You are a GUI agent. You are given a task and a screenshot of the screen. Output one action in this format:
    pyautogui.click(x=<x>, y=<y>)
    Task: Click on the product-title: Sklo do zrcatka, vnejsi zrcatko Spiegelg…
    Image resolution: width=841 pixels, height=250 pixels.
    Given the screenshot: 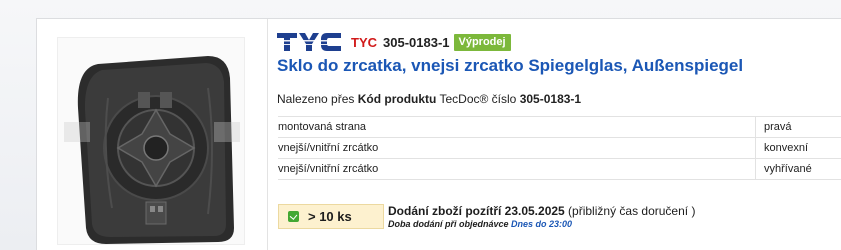 What is the action you would take?
    pyautogui.click(x=559, y=65)
    